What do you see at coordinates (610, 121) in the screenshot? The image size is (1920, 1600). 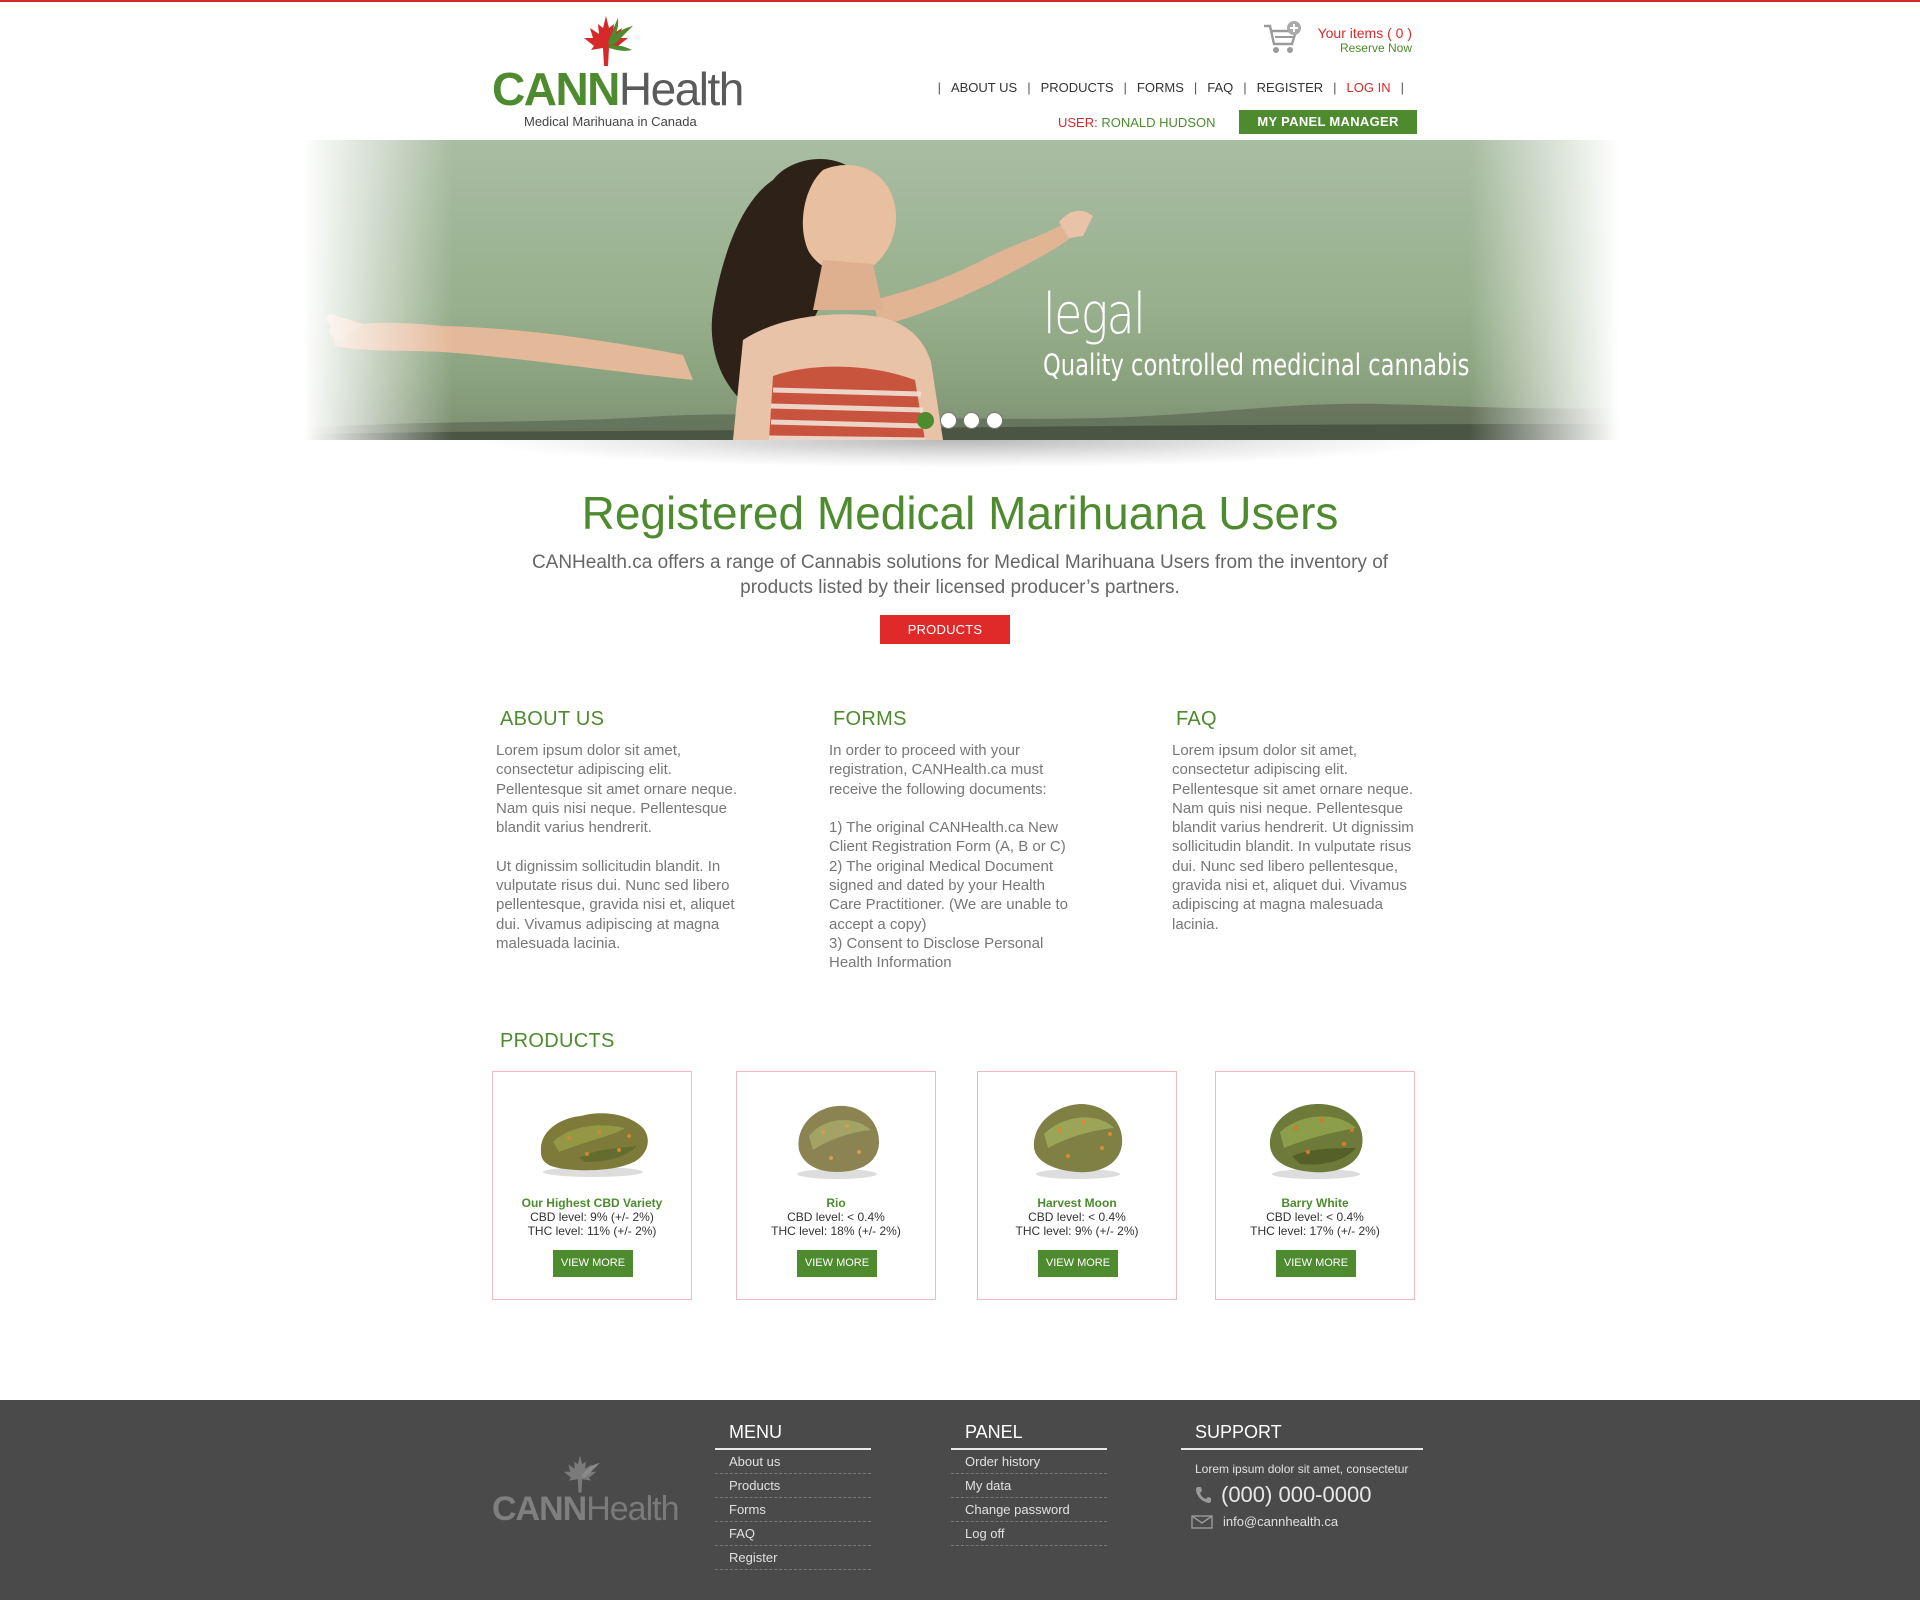 I see `brand-tagline: Medical Marihuana in Canada` at bounding box center [610, 121].